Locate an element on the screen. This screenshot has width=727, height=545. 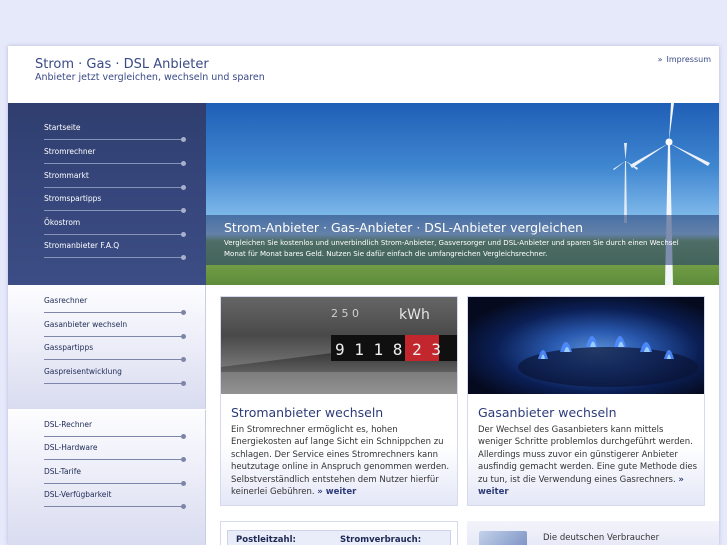
nav-label: Gaspreisentwicklung is located at coordinates (83, 371).